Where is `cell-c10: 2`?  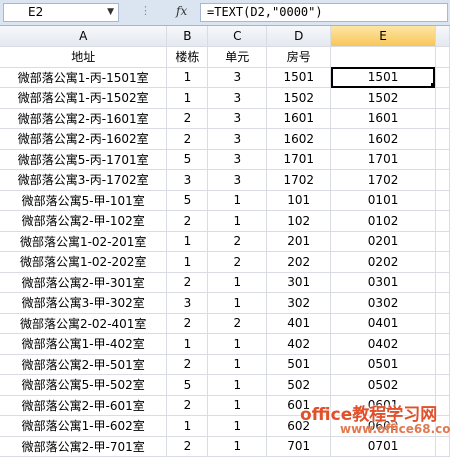
cell-c10: 2 is located at coordinates (237, 241).